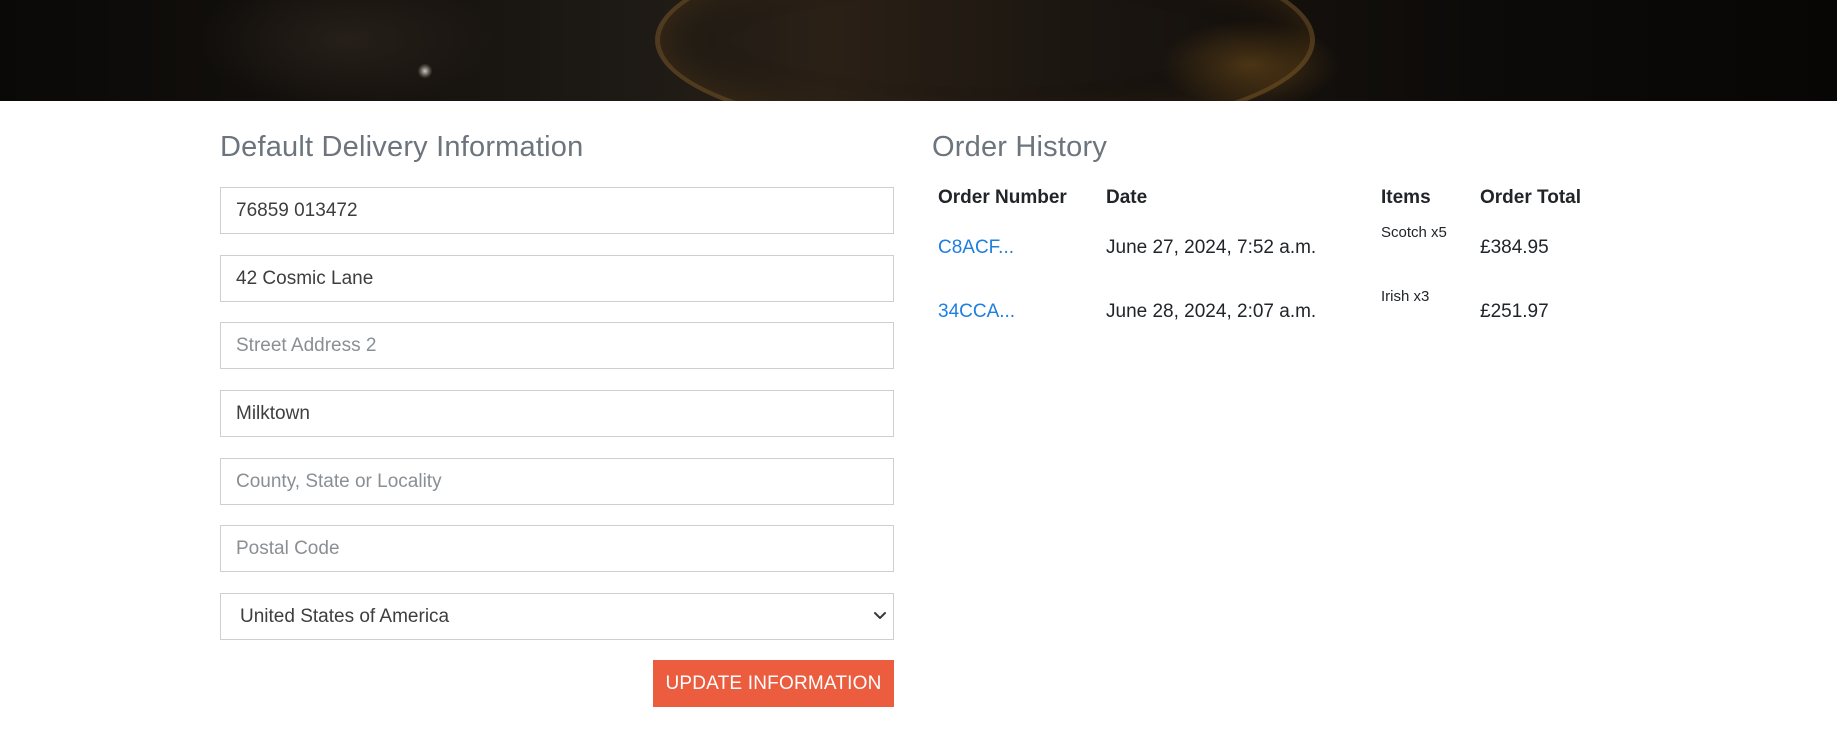 The width and height of the screenshot is (1837, 752). What do you see at coordinates (1530, 197) in the screenshot?
I see `column-header-order-total: Order Total` at bounding box center [1530, 197].